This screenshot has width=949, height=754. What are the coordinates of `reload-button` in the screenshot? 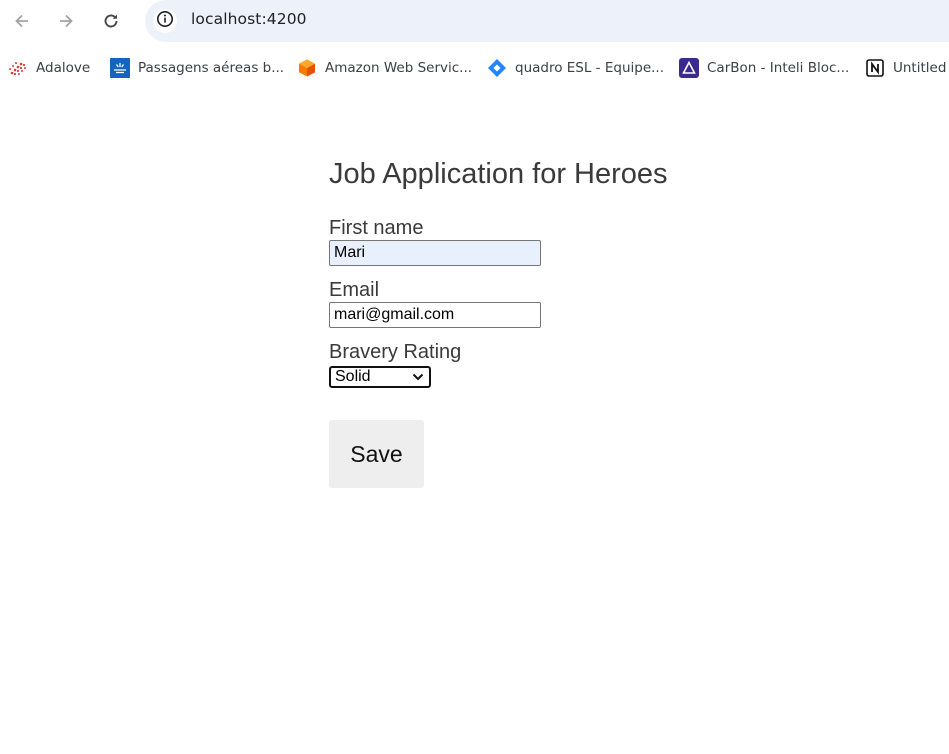 It's located at (111, 21).